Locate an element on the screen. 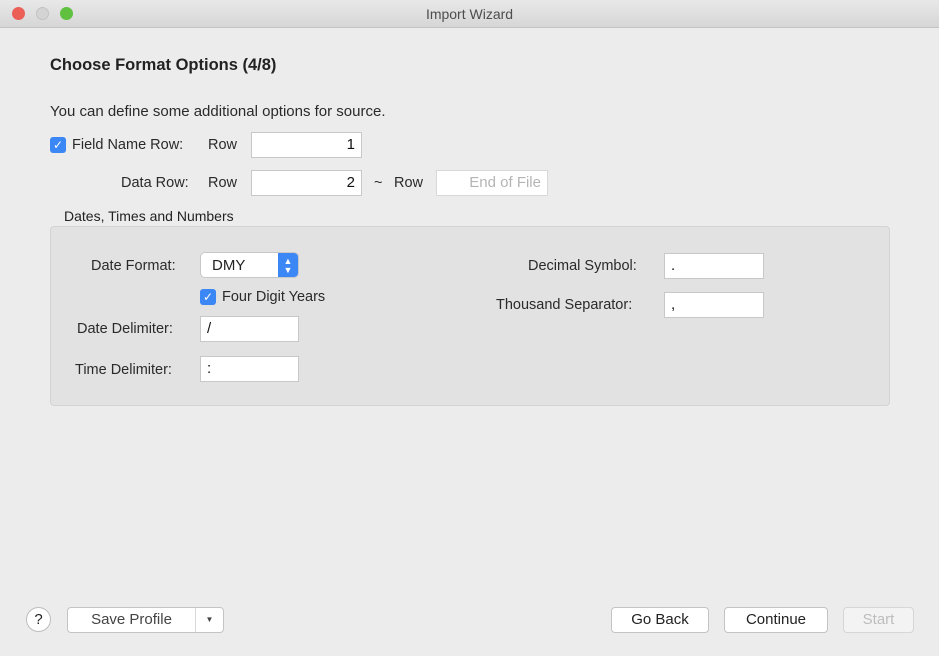 This screenshot has width=939, height=656. data-row-label: Data Row: is located at coordinates (155, 183).